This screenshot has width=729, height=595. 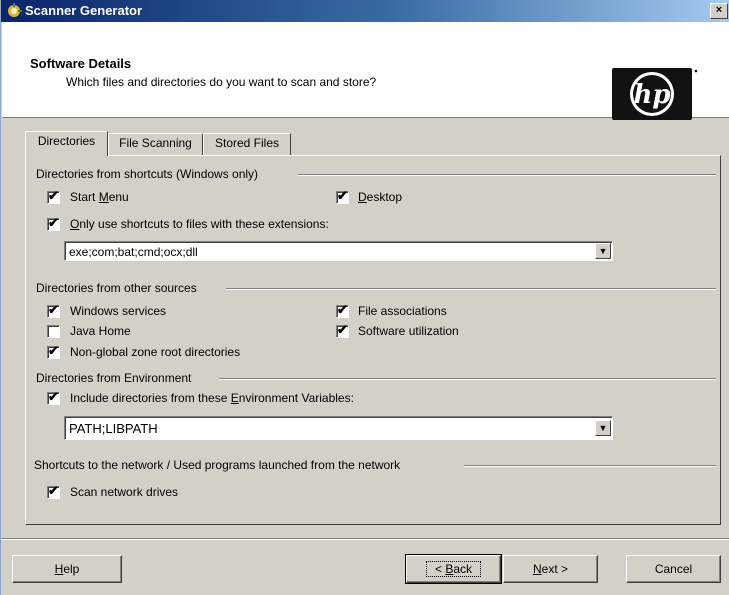 What do you see at coordinates (67, 569) in the screenshot?
I see `help-button: Help` at bounding box center [67, 569].